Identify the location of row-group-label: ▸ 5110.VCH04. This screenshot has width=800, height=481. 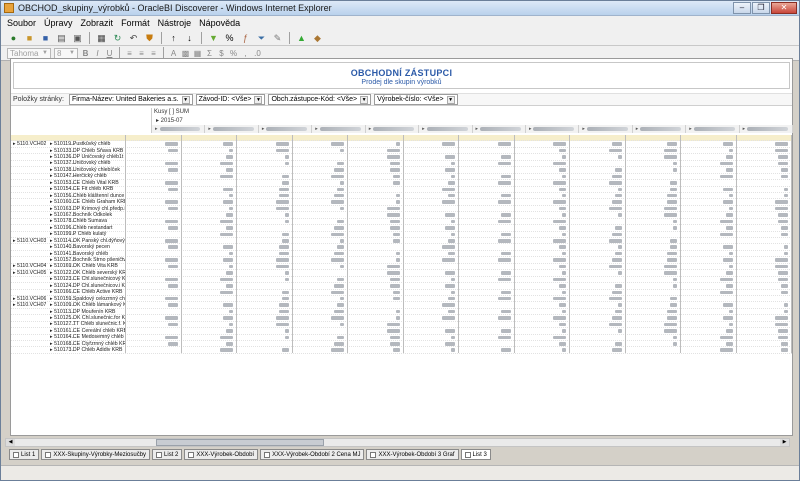
(28, 266).